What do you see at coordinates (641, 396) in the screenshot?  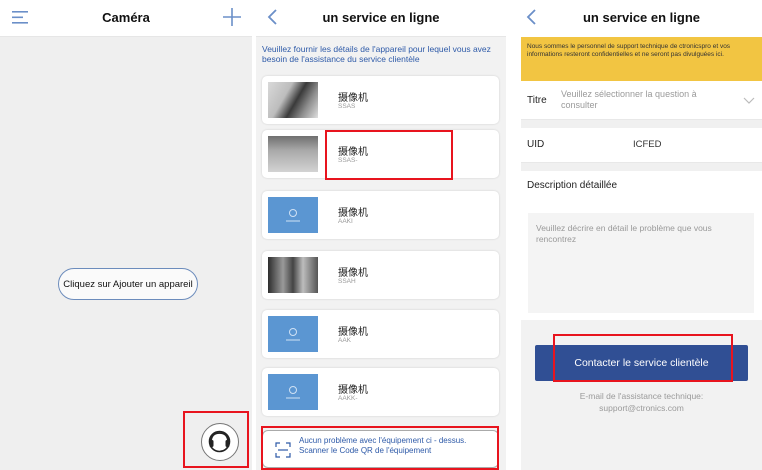 I see `email-label: E-mail de l'assistance technique:` at bounding box center [641, 396].